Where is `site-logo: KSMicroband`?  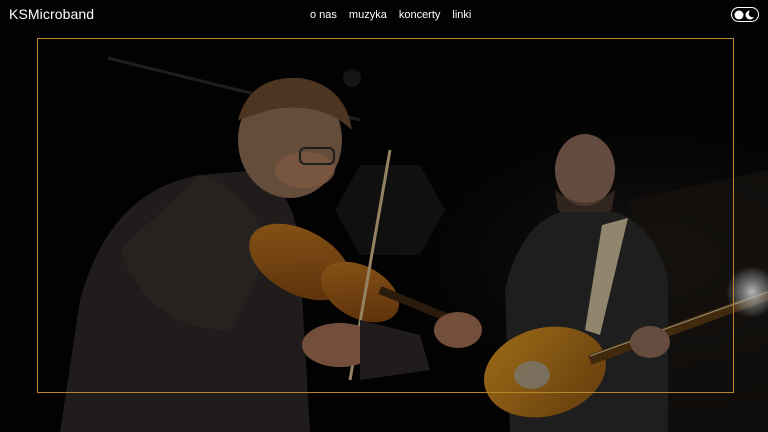 site-logo: KSMicroband is located at coordinates (51, 14).